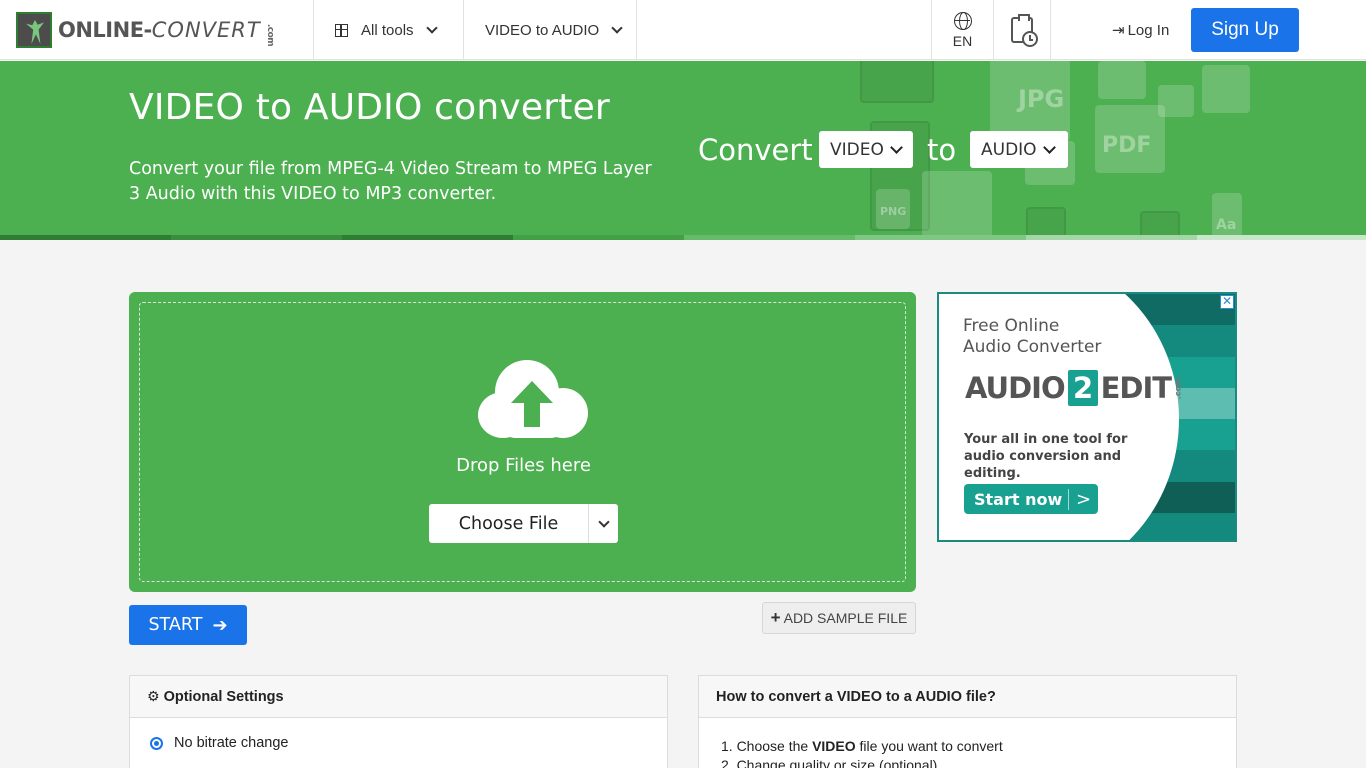 The width and height of the screenshot is (1366, 768). What do you see at coordinates (1245, 30) in the screenshot?
I see `signup-button: Sign Up` at bounding box center [1245, 30].